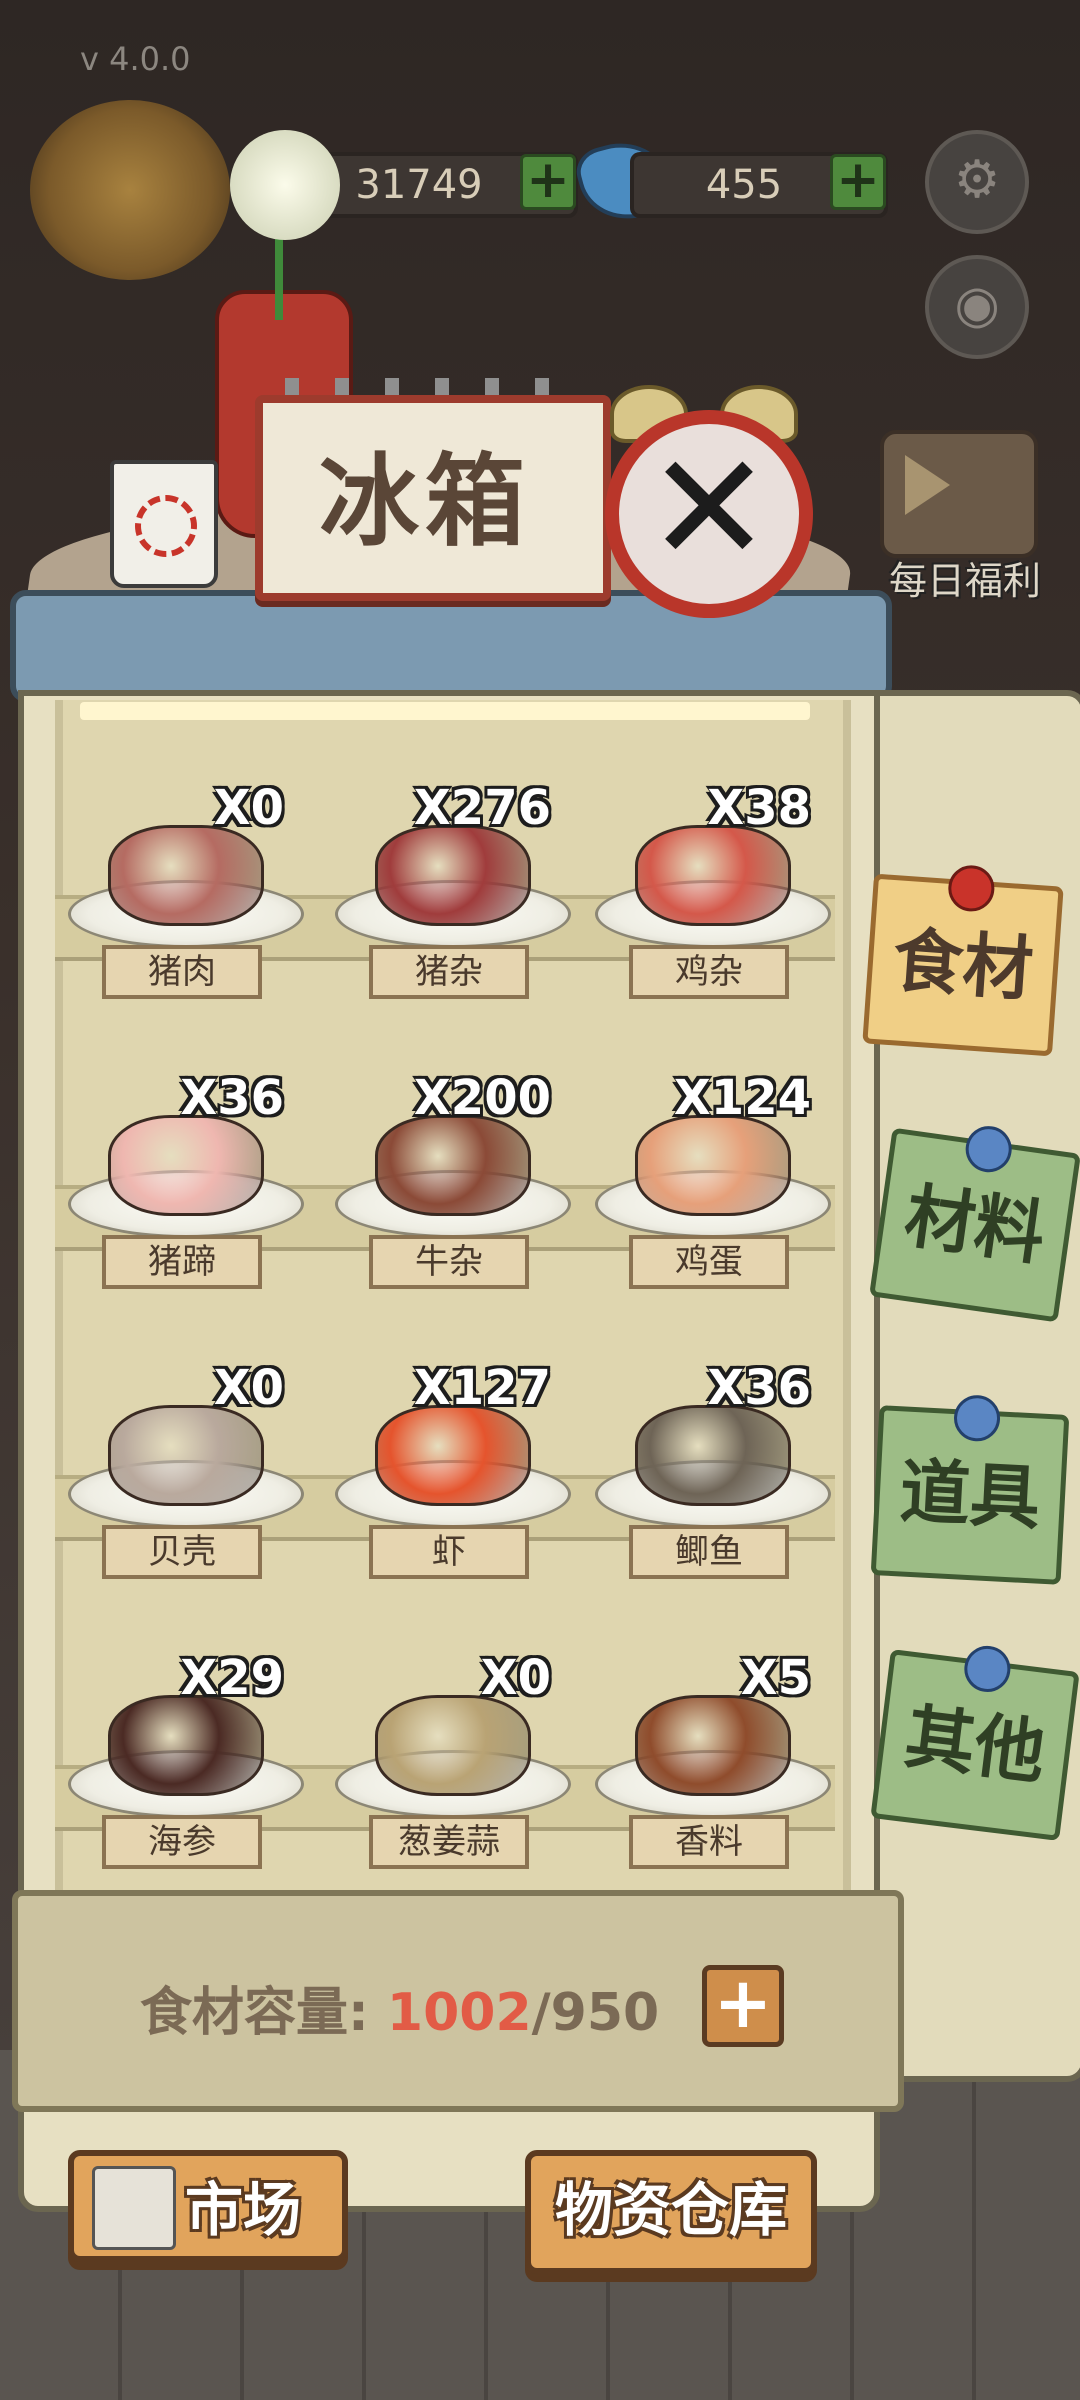 This screenshot has height=2400, width=1080. I want to click on version-label: v 4.0.0, so click(135, 59).